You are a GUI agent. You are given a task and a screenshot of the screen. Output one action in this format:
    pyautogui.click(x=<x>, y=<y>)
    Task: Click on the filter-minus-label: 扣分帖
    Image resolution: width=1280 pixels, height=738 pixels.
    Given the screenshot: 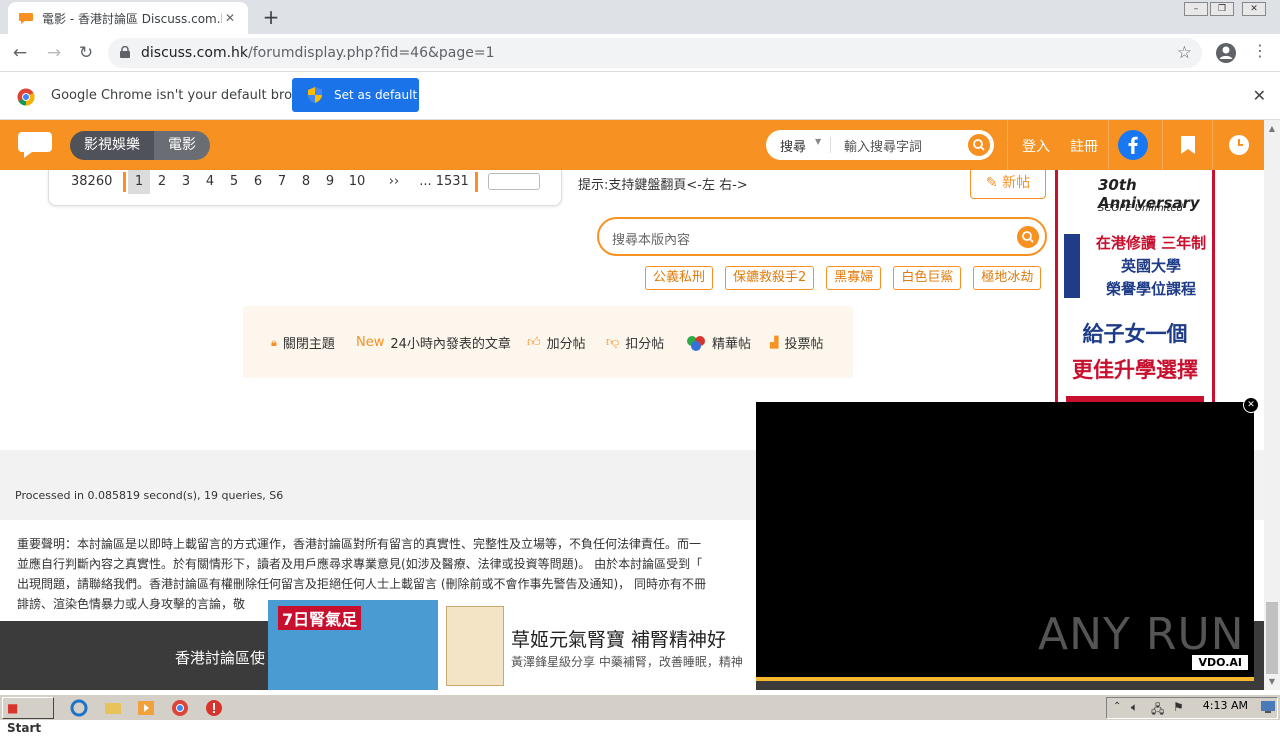 What is the action you would take?
    pyautogui.click(x=645, y=344)
    